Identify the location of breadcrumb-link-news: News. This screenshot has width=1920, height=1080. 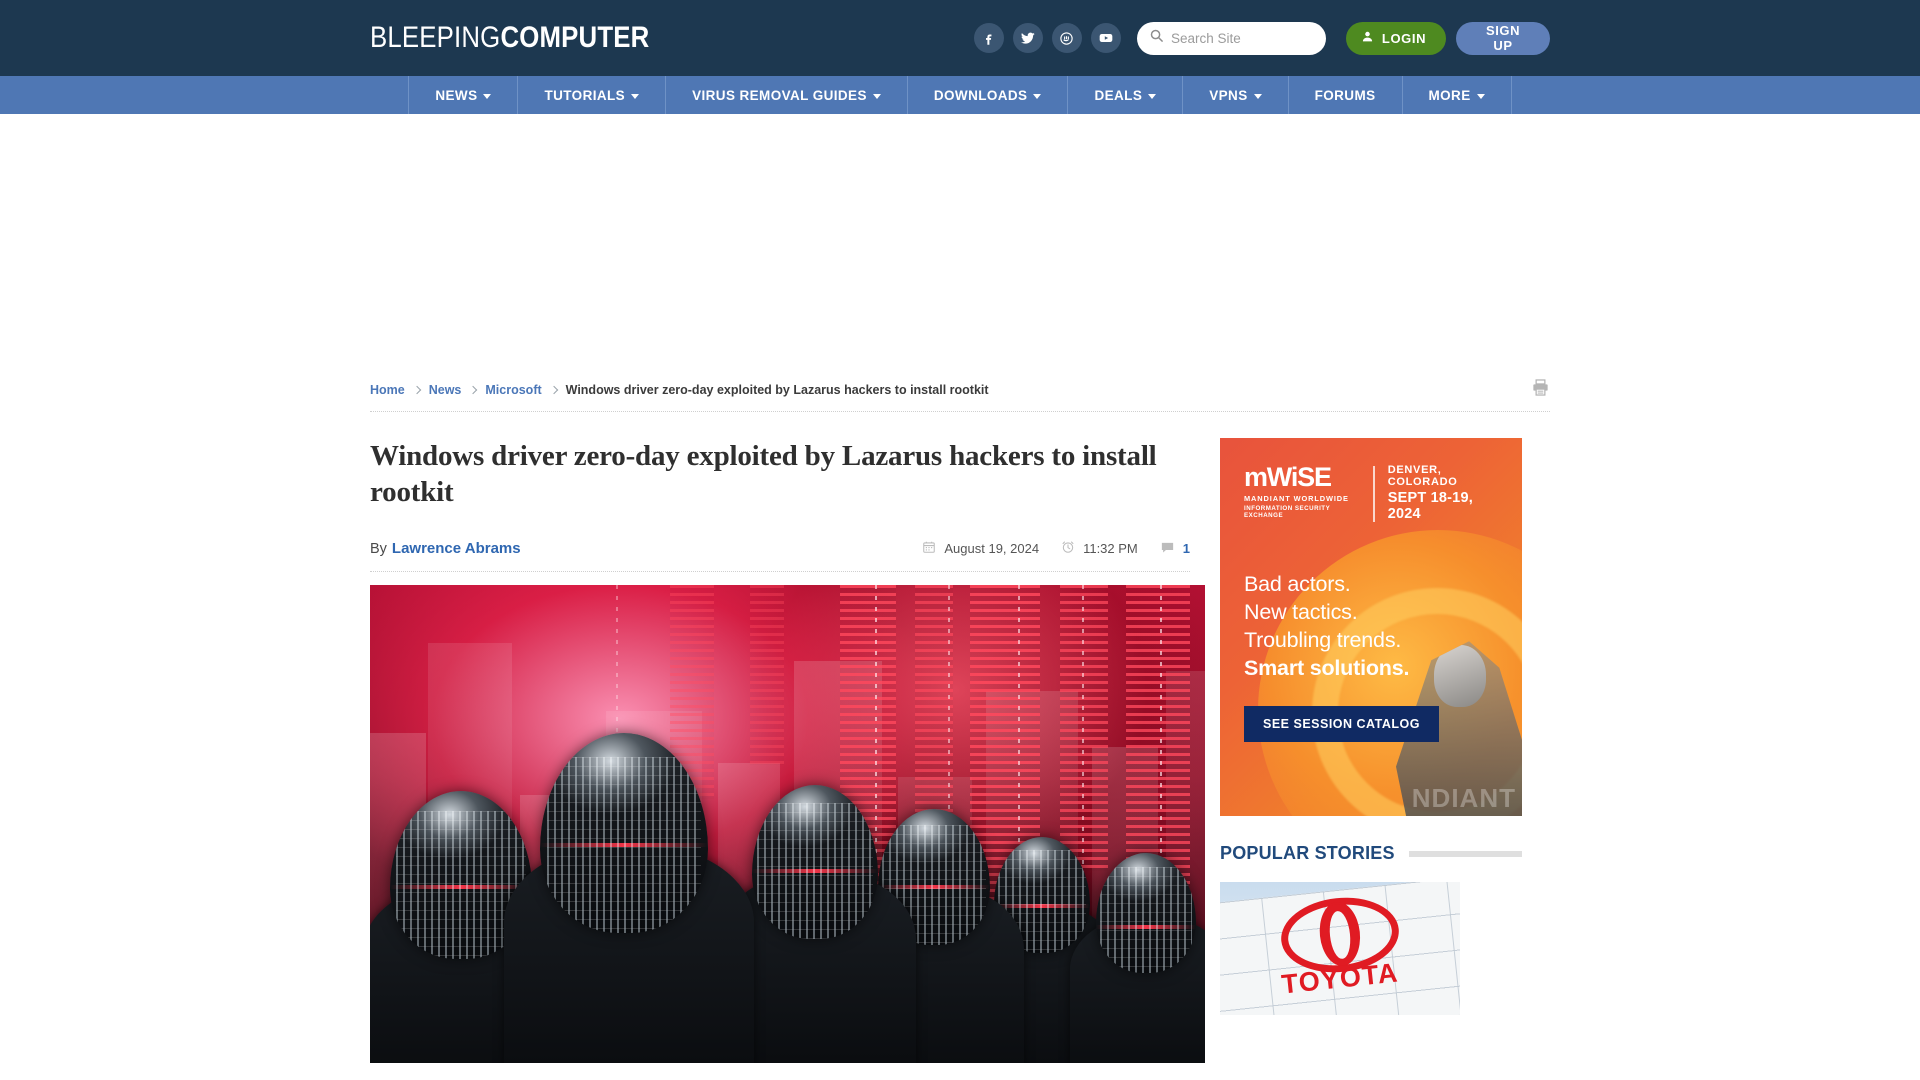
(445, 390).